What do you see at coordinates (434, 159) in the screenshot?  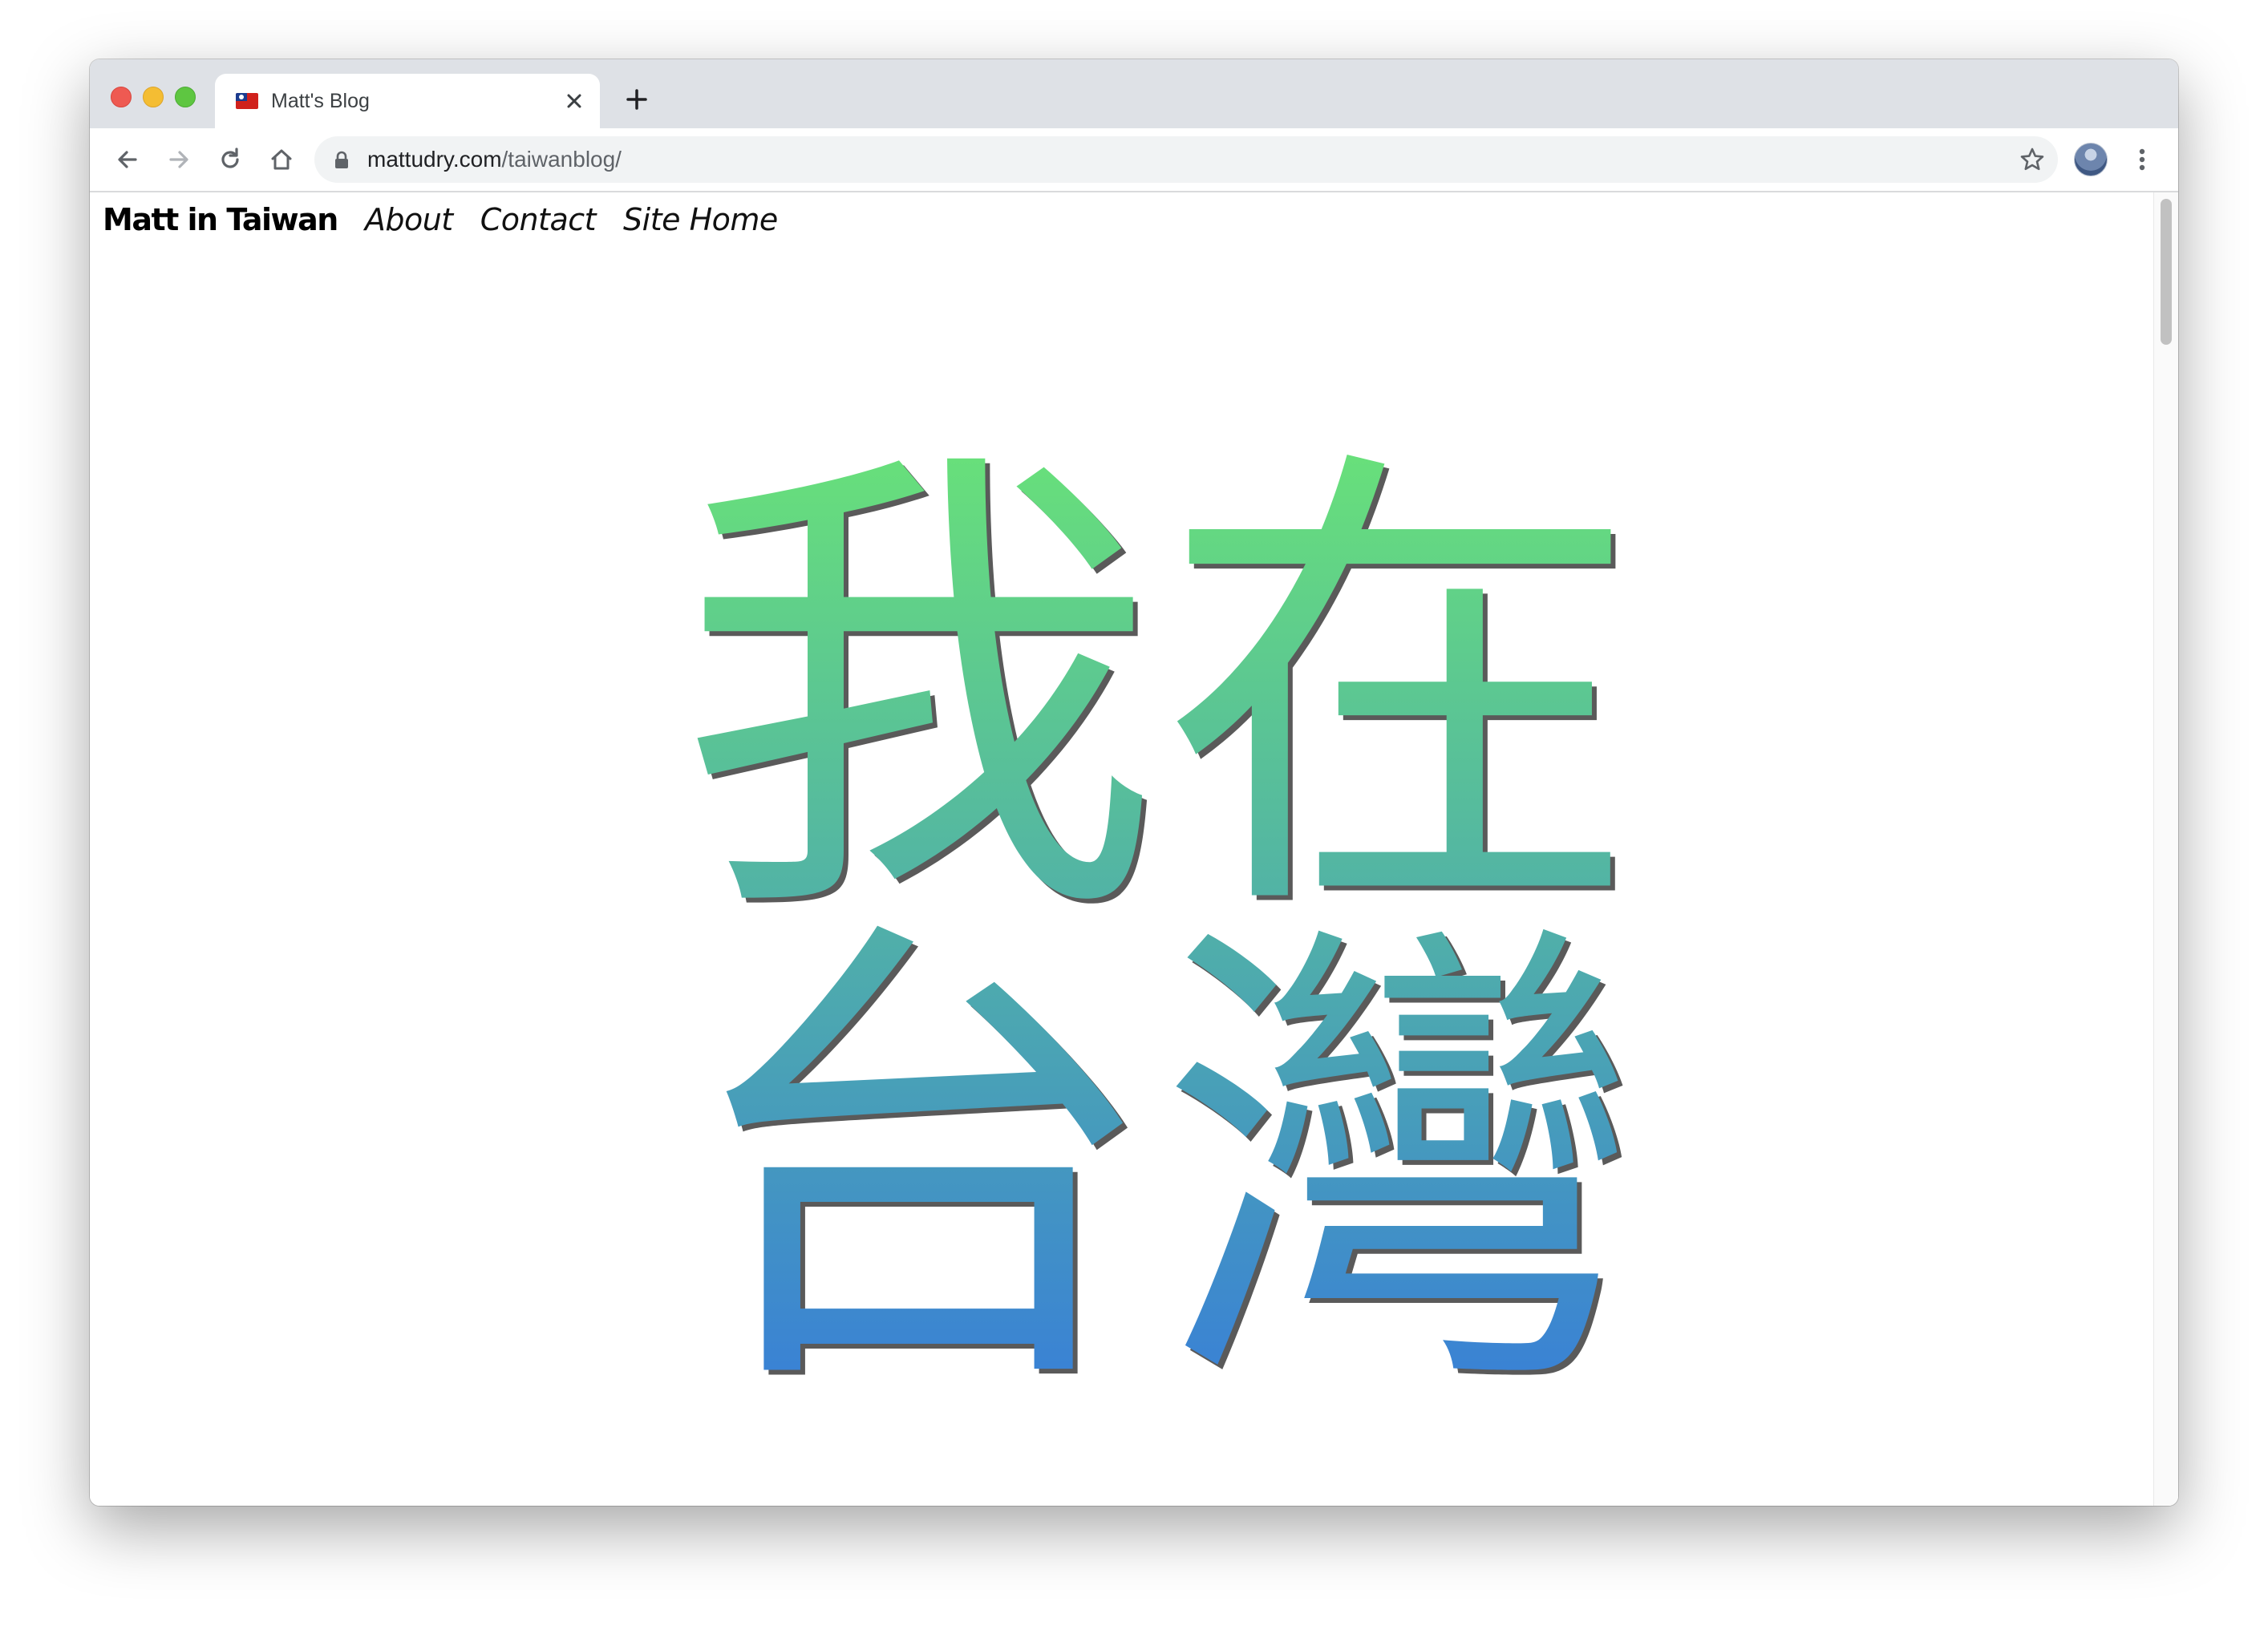 I see `url-domain: mattudry.com` at bounding box center [434, 159].